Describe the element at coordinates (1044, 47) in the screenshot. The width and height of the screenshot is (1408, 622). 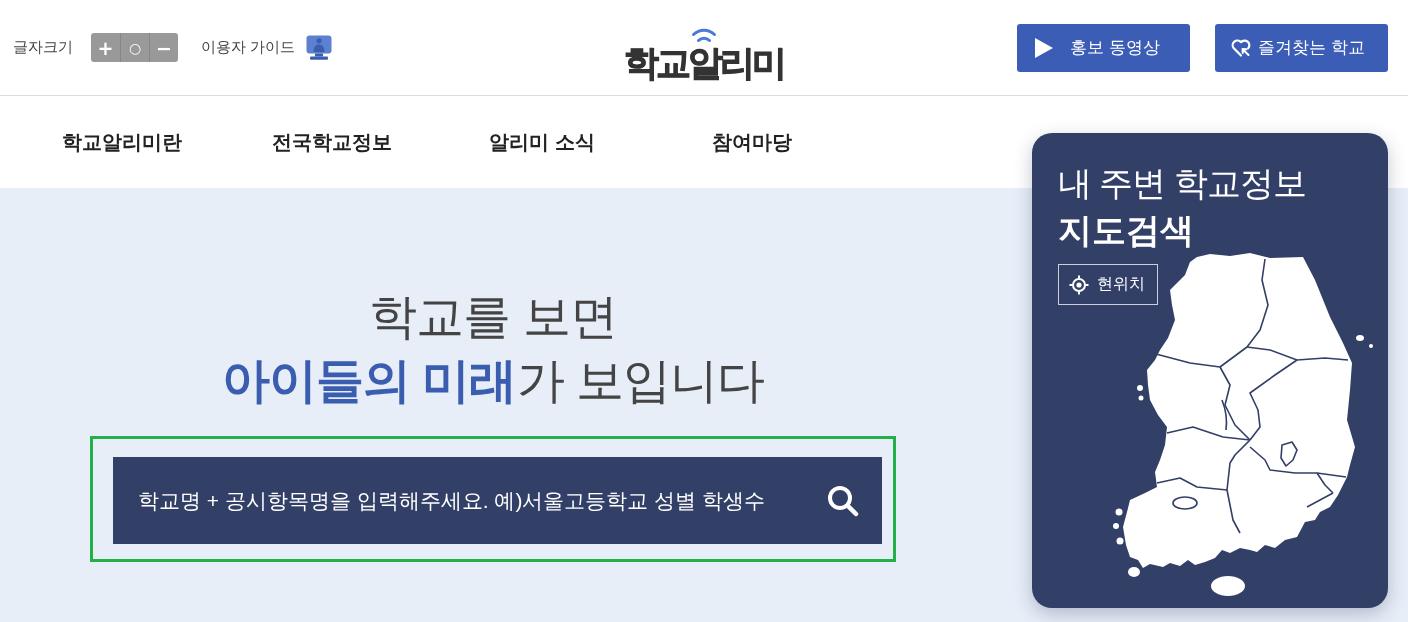
I see `play-icon` at that location.